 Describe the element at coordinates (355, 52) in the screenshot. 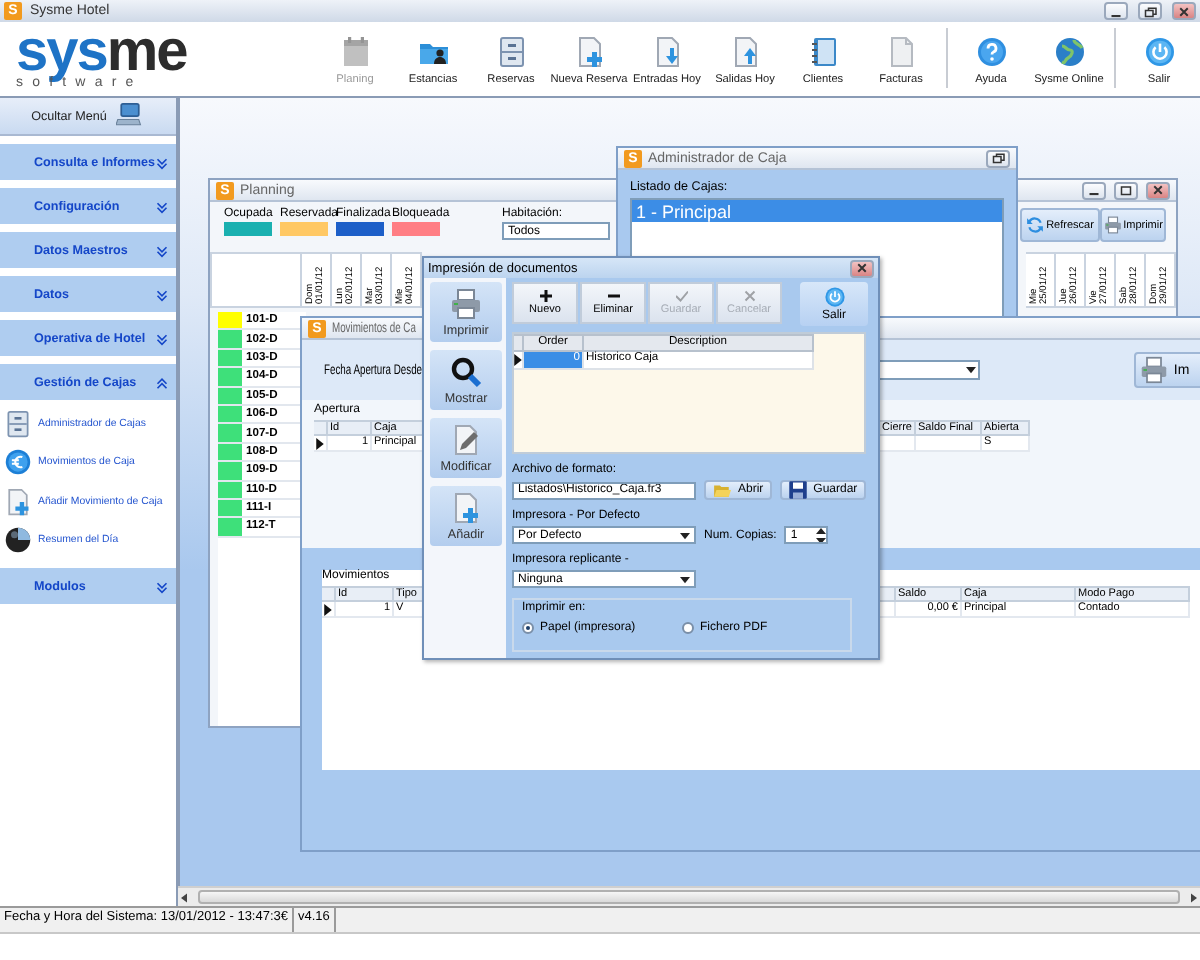

I see `calendar-icon` at that location.